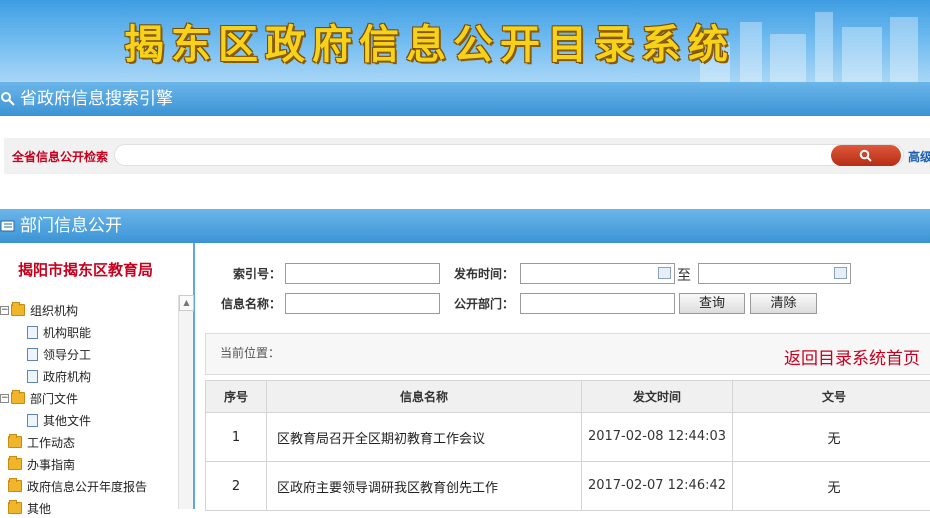  Describe the element at coordinates (919, 156) in the screenshot. I see `advanced-search-link: 高级` at that location.